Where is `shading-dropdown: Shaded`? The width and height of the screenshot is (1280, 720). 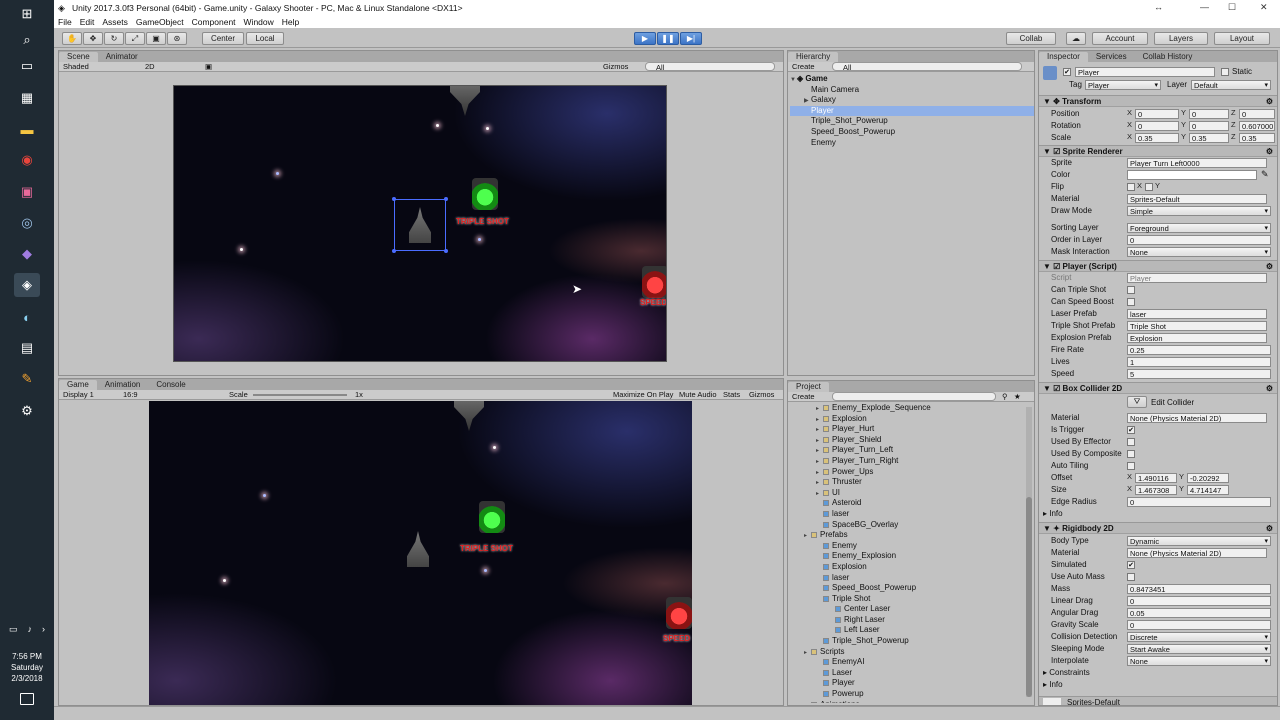
shading-dropdown: Shaded is located at coordinates (76, 67).